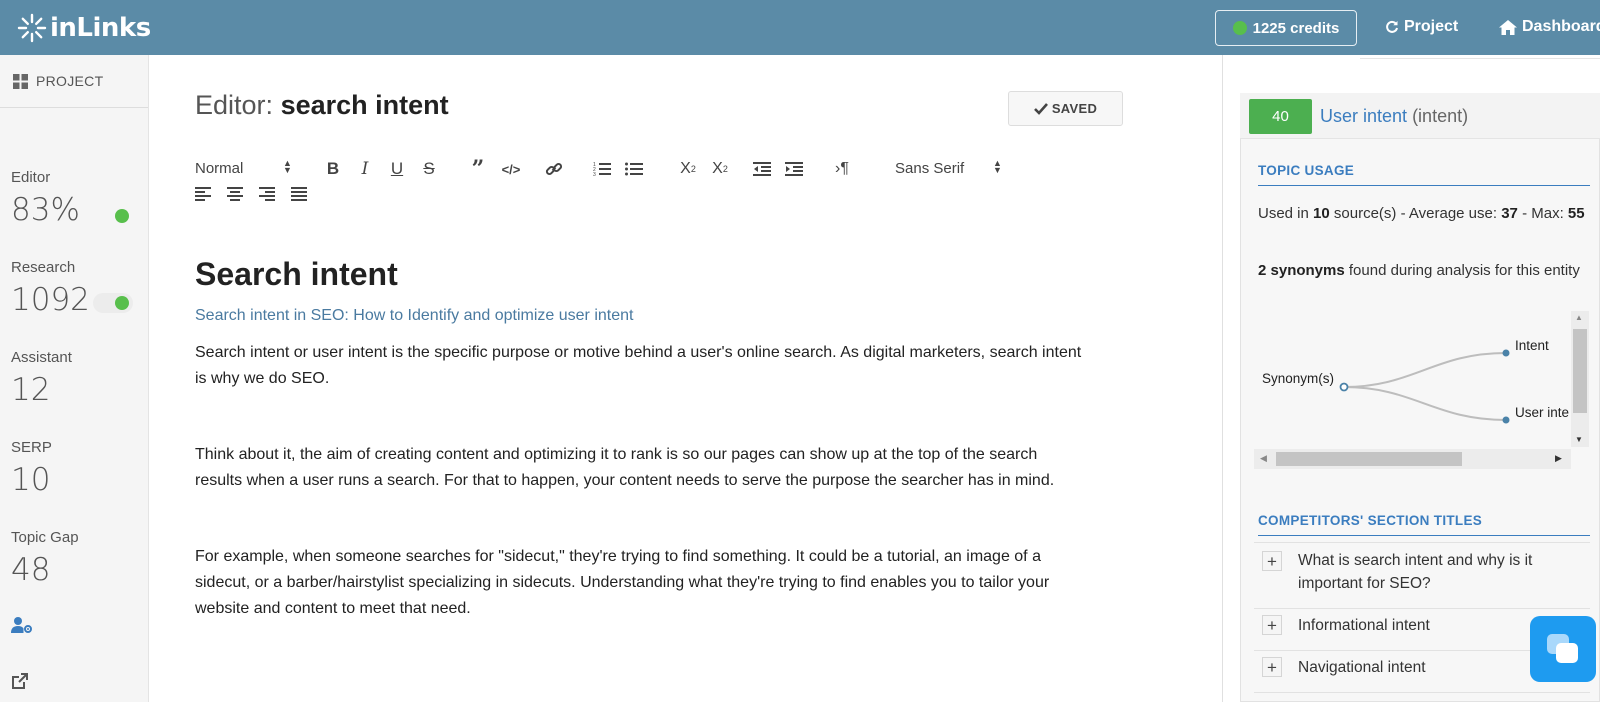  What do you see at coordinates (100, 28) in the screenshot?
I see `logo-text: inLinks` at bounding box center [100, 28].